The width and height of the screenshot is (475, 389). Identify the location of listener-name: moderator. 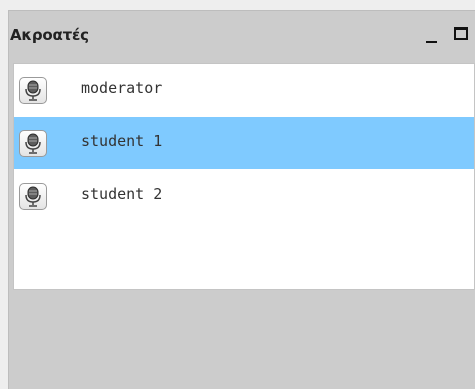
(122, 88).